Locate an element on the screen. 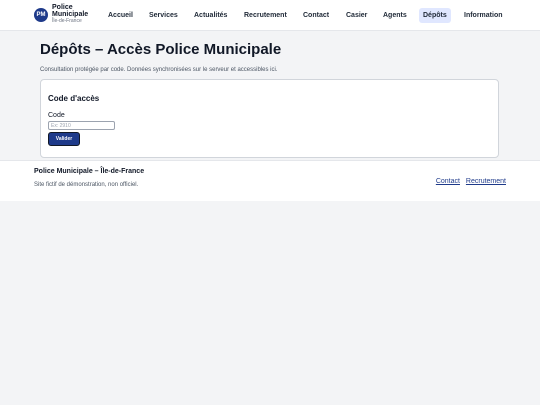 This screenshot has height=405, width=540. nav-item-agents: Agents is located at coordinates (395, 15).